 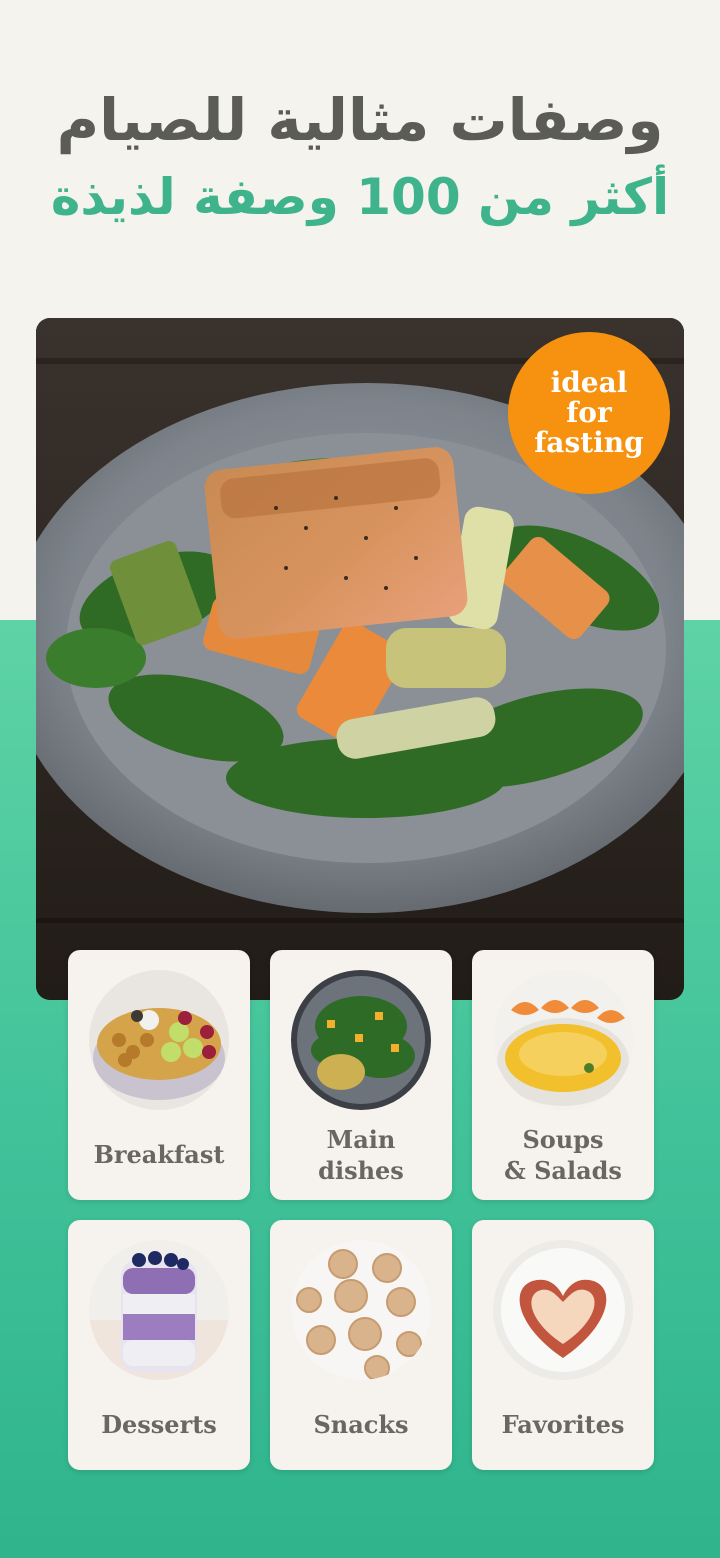 I want to click on category-card-soups-salads: Soups & Salads, so click(x=563, y=1075).